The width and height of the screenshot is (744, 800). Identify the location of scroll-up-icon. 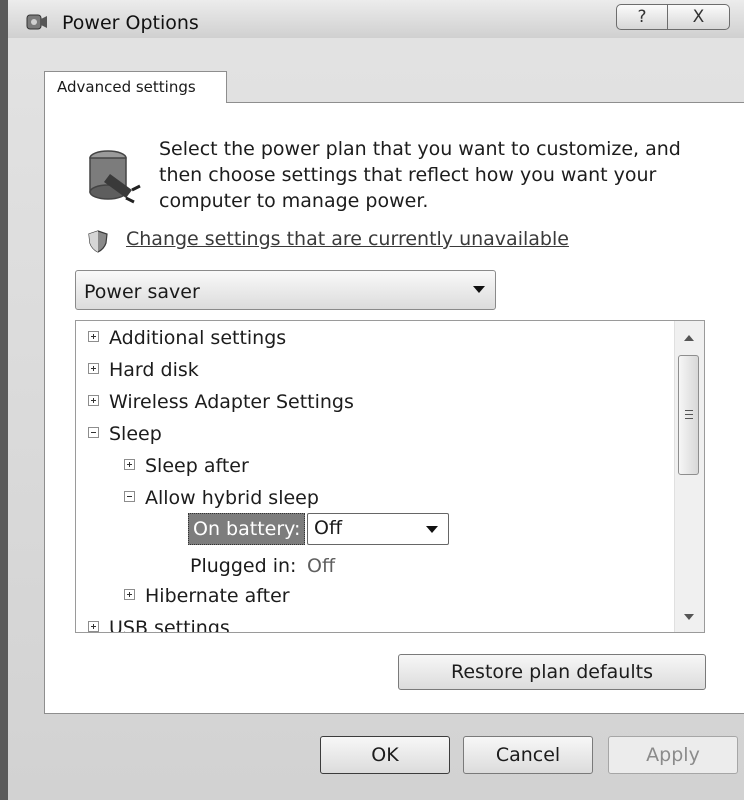
(689, 338).